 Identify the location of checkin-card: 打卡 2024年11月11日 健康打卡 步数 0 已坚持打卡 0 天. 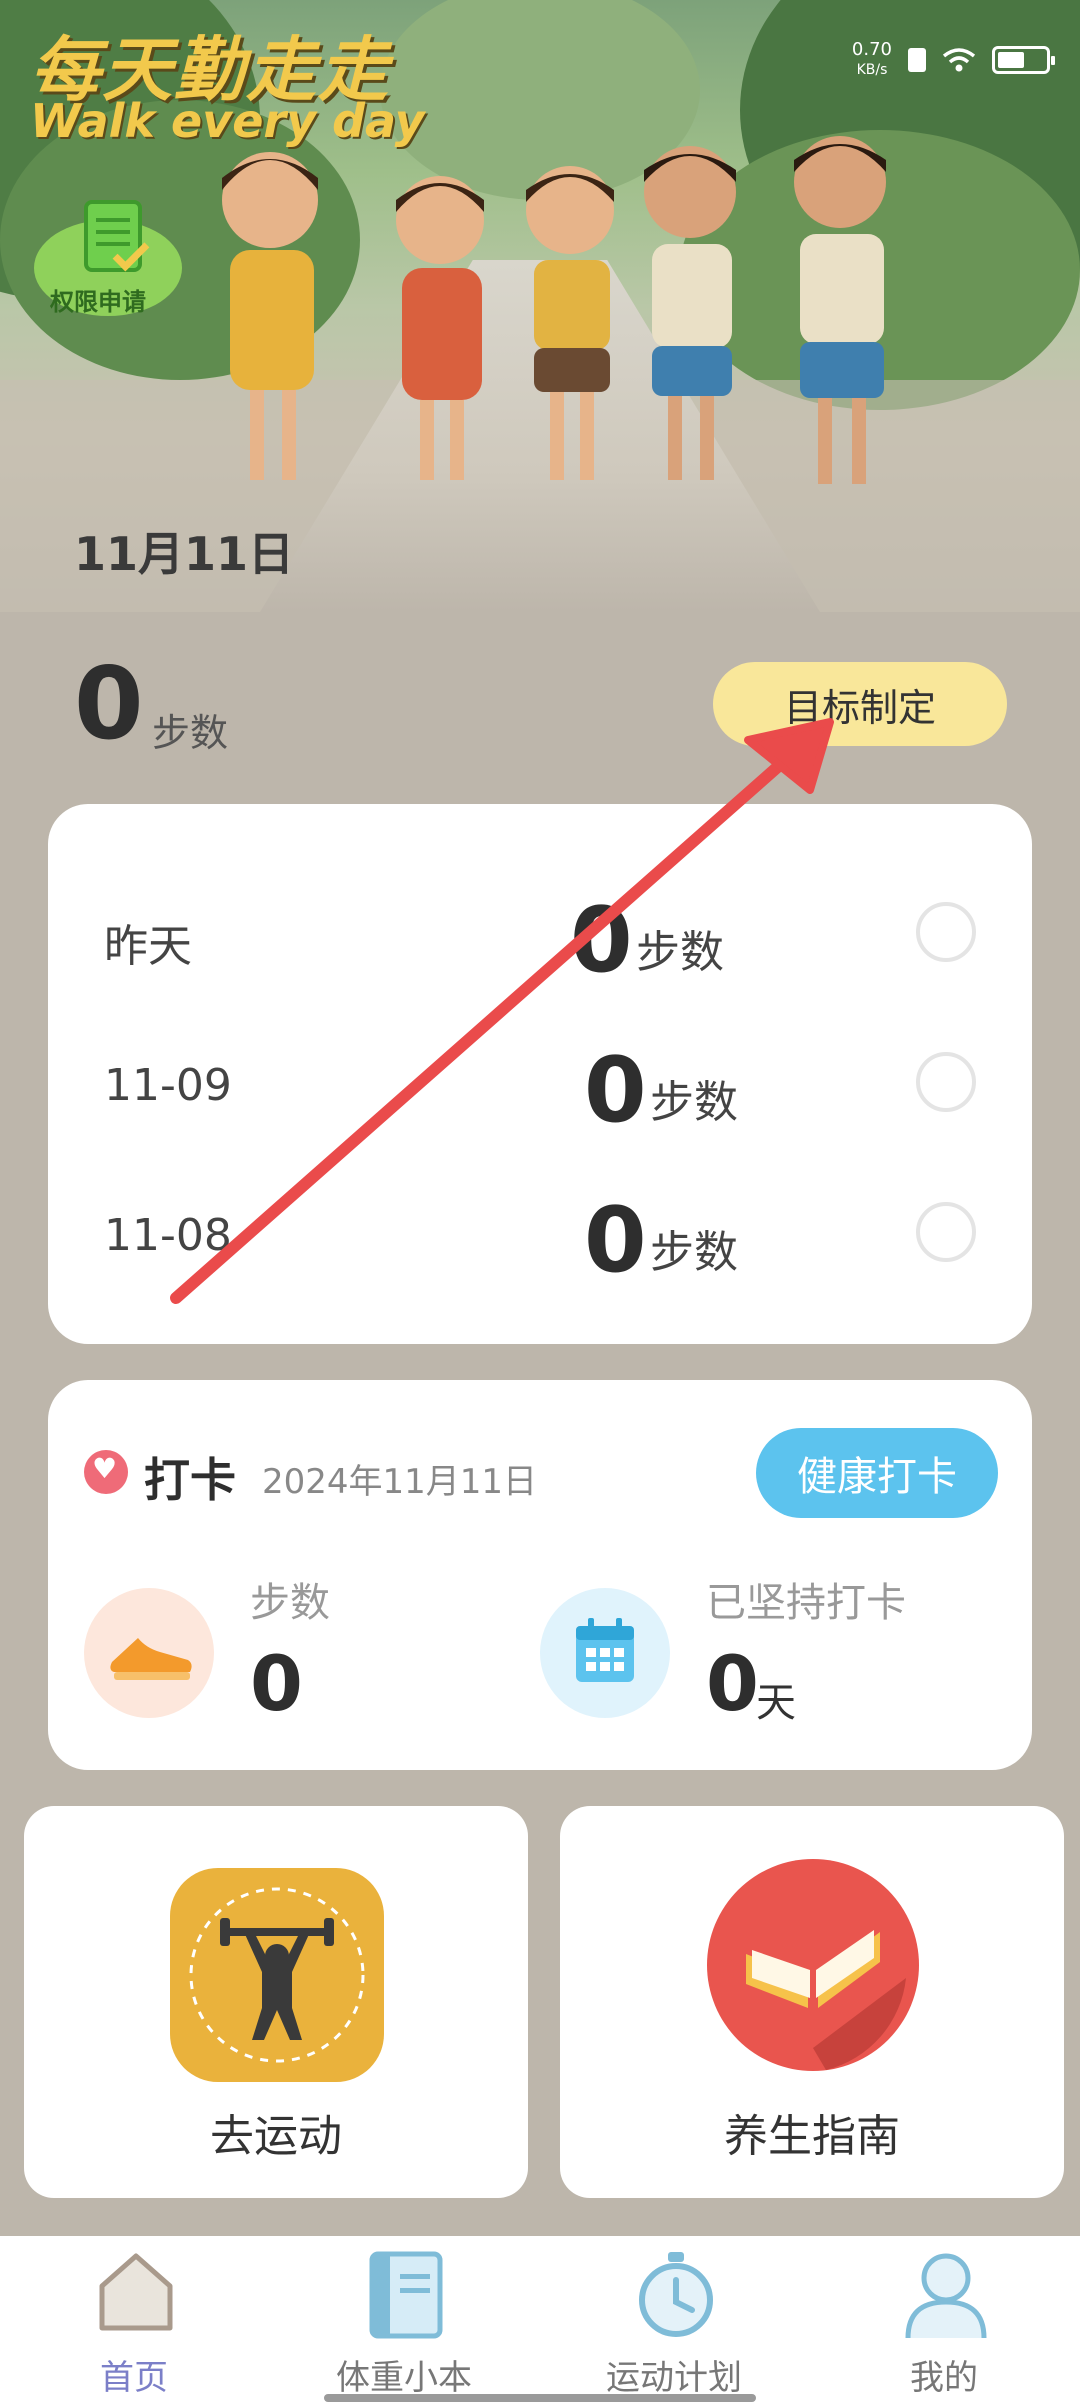
(540, 1575).